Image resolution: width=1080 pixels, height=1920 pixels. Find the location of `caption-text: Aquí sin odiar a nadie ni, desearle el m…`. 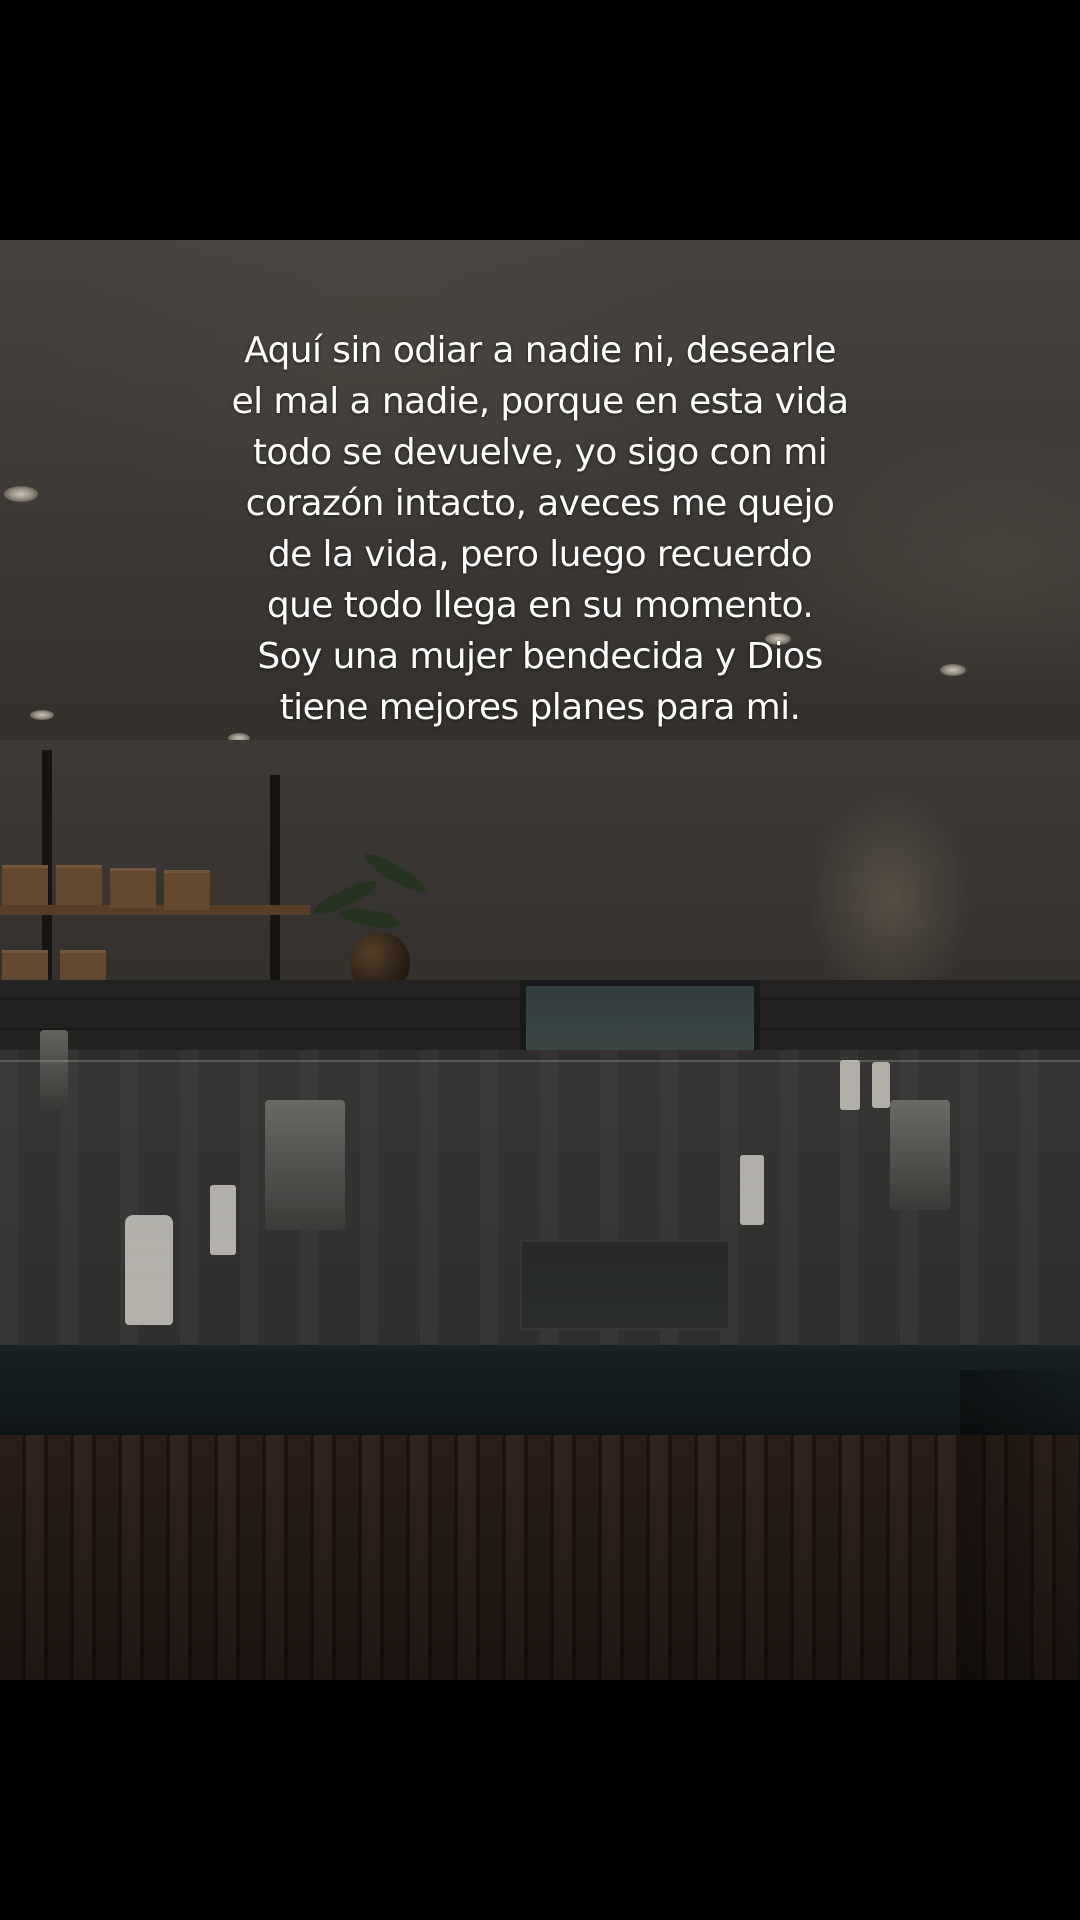

caption-text: Aquí sin odiar a nadie ni, desearle el m… is located at coordinates (540, 529).